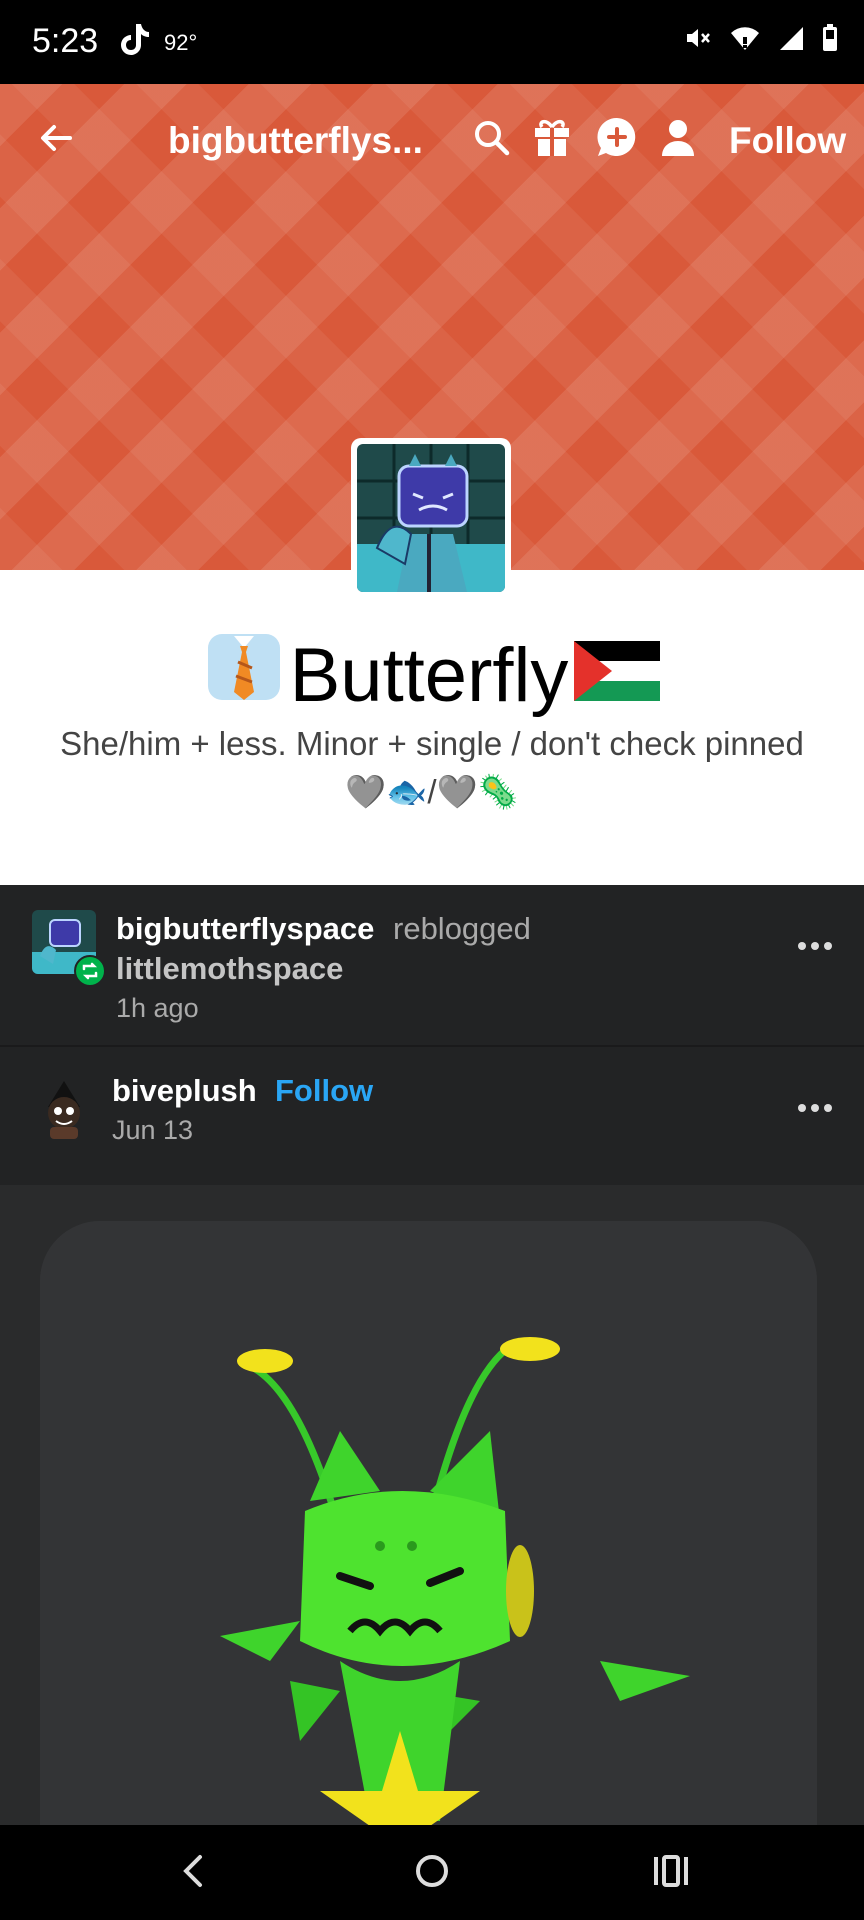 Image resolution: width=864 pixels, height=1920 pixels. Describe the element at coordinates (698, 40) in the screenshot. I see `mute-icon` at that location.